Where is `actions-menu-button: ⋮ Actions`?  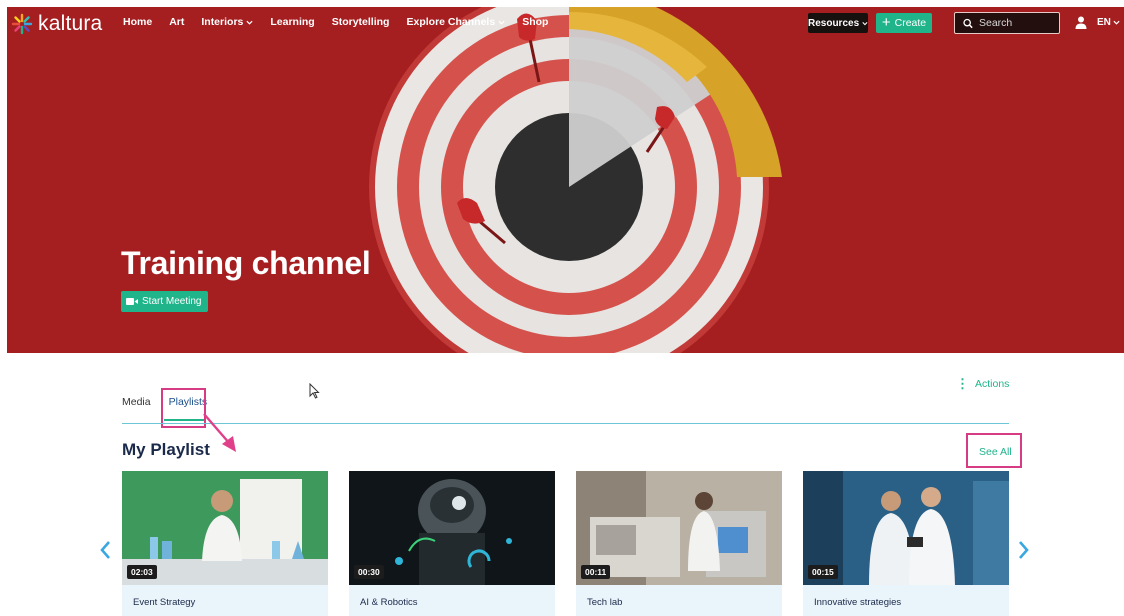 actions-menu-button: ⋮ Actions is located at coordinates (982, 384).